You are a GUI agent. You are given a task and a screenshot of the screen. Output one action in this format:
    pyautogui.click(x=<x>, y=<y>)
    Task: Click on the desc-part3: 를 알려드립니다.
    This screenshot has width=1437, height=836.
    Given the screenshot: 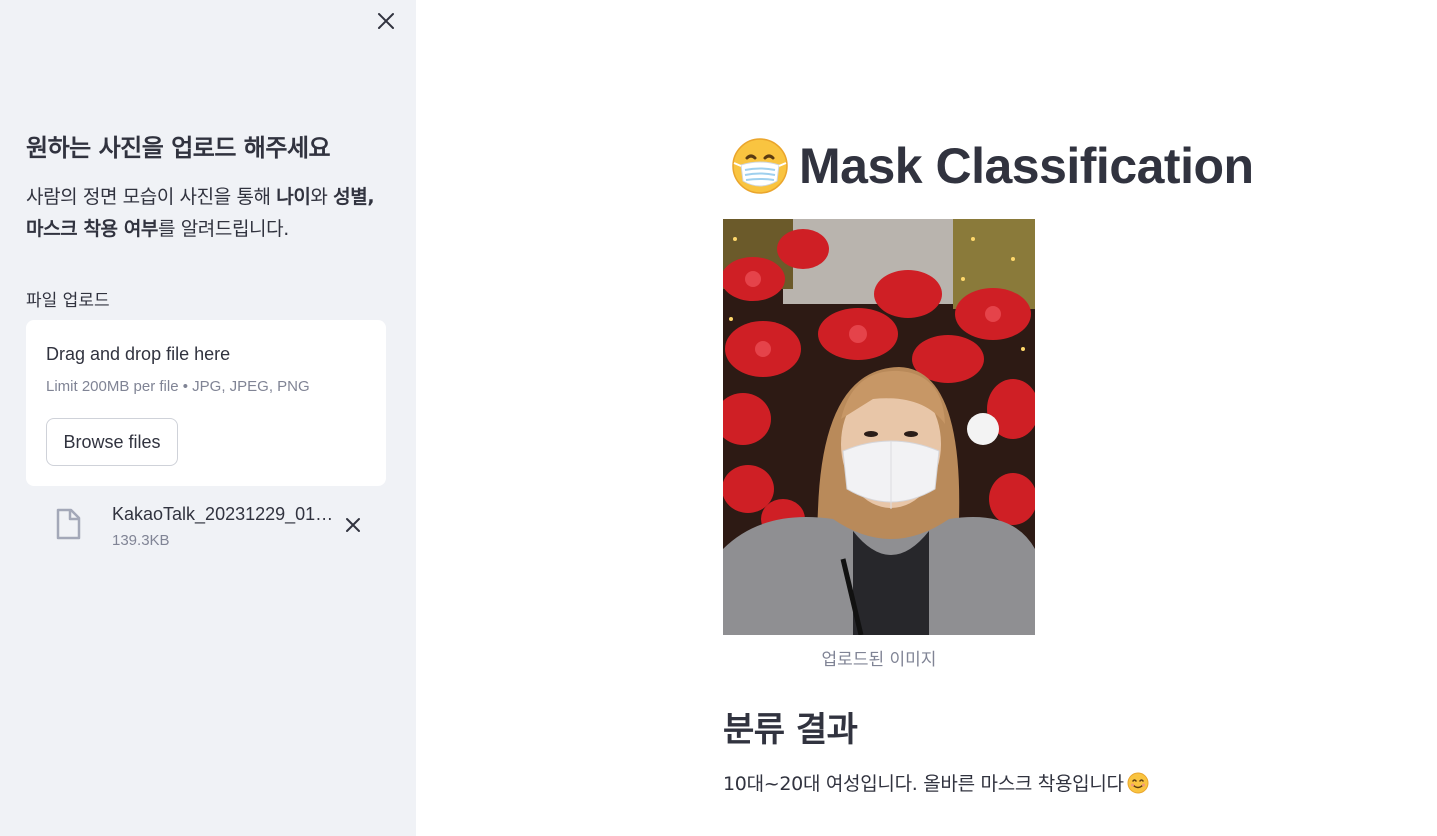 What is the action you would take?
    pyautogui.click(x=223, y=229)
    